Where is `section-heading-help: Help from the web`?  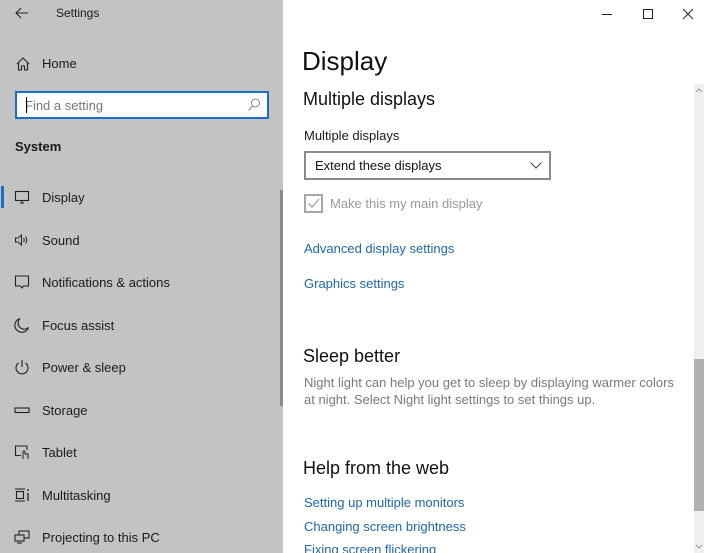
section-heading-help: Help from the web is located at coordinates (376, 468).